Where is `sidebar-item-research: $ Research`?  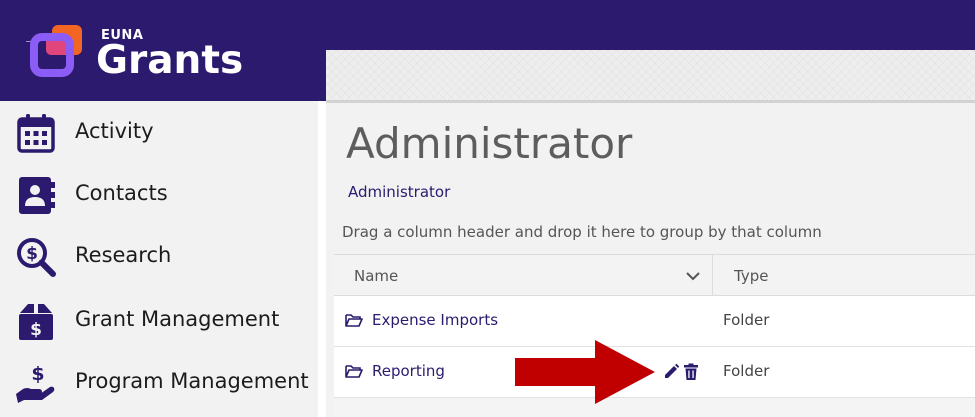
sidebar-item-research: $ Research is located at coordinates (159, 256).